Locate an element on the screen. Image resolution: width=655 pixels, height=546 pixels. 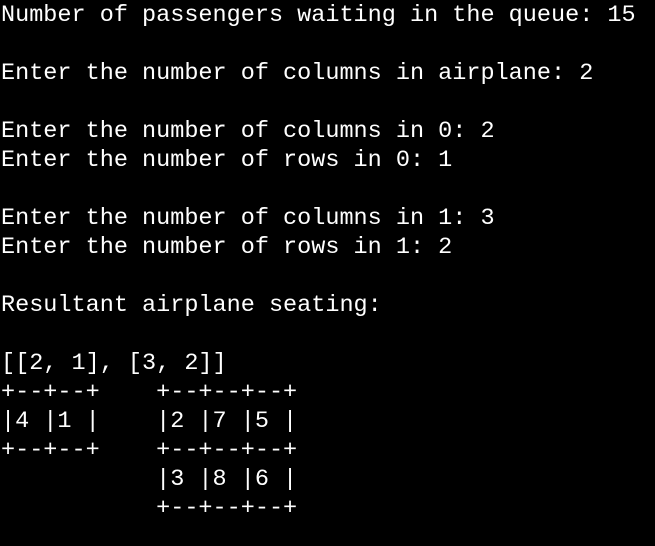
rows-in-1-prompt: Enter the number of rows in 1: 2 is located at coordinates (227, 247).